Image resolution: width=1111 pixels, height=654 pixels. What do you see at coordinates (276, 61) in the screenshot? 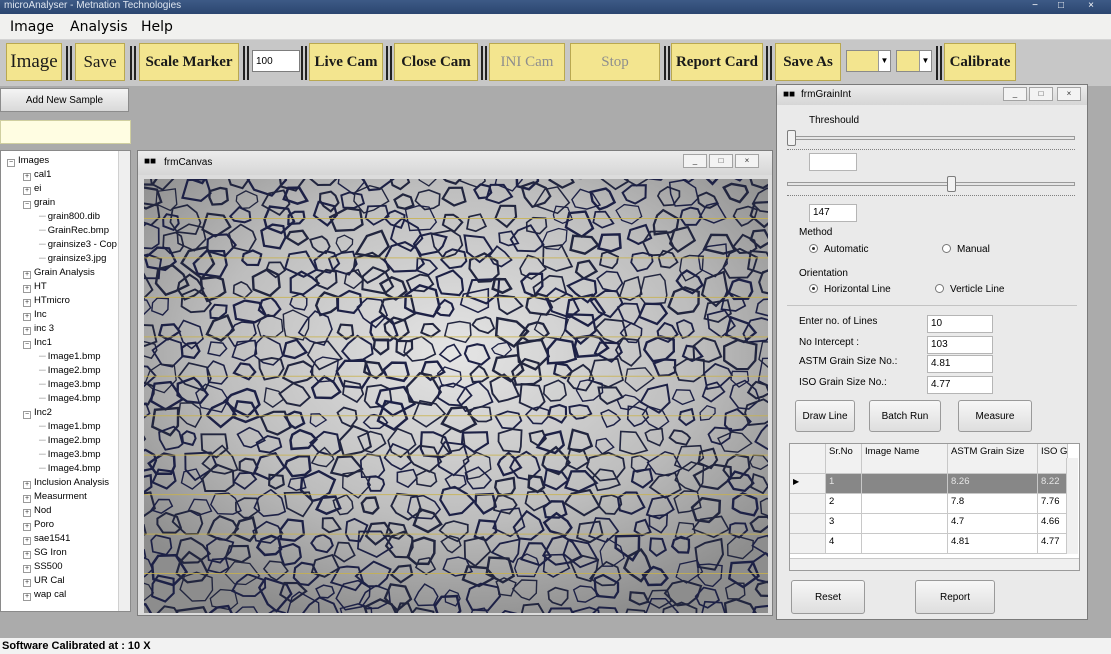
I see `zoom-input` at bounding box center [276, 61].